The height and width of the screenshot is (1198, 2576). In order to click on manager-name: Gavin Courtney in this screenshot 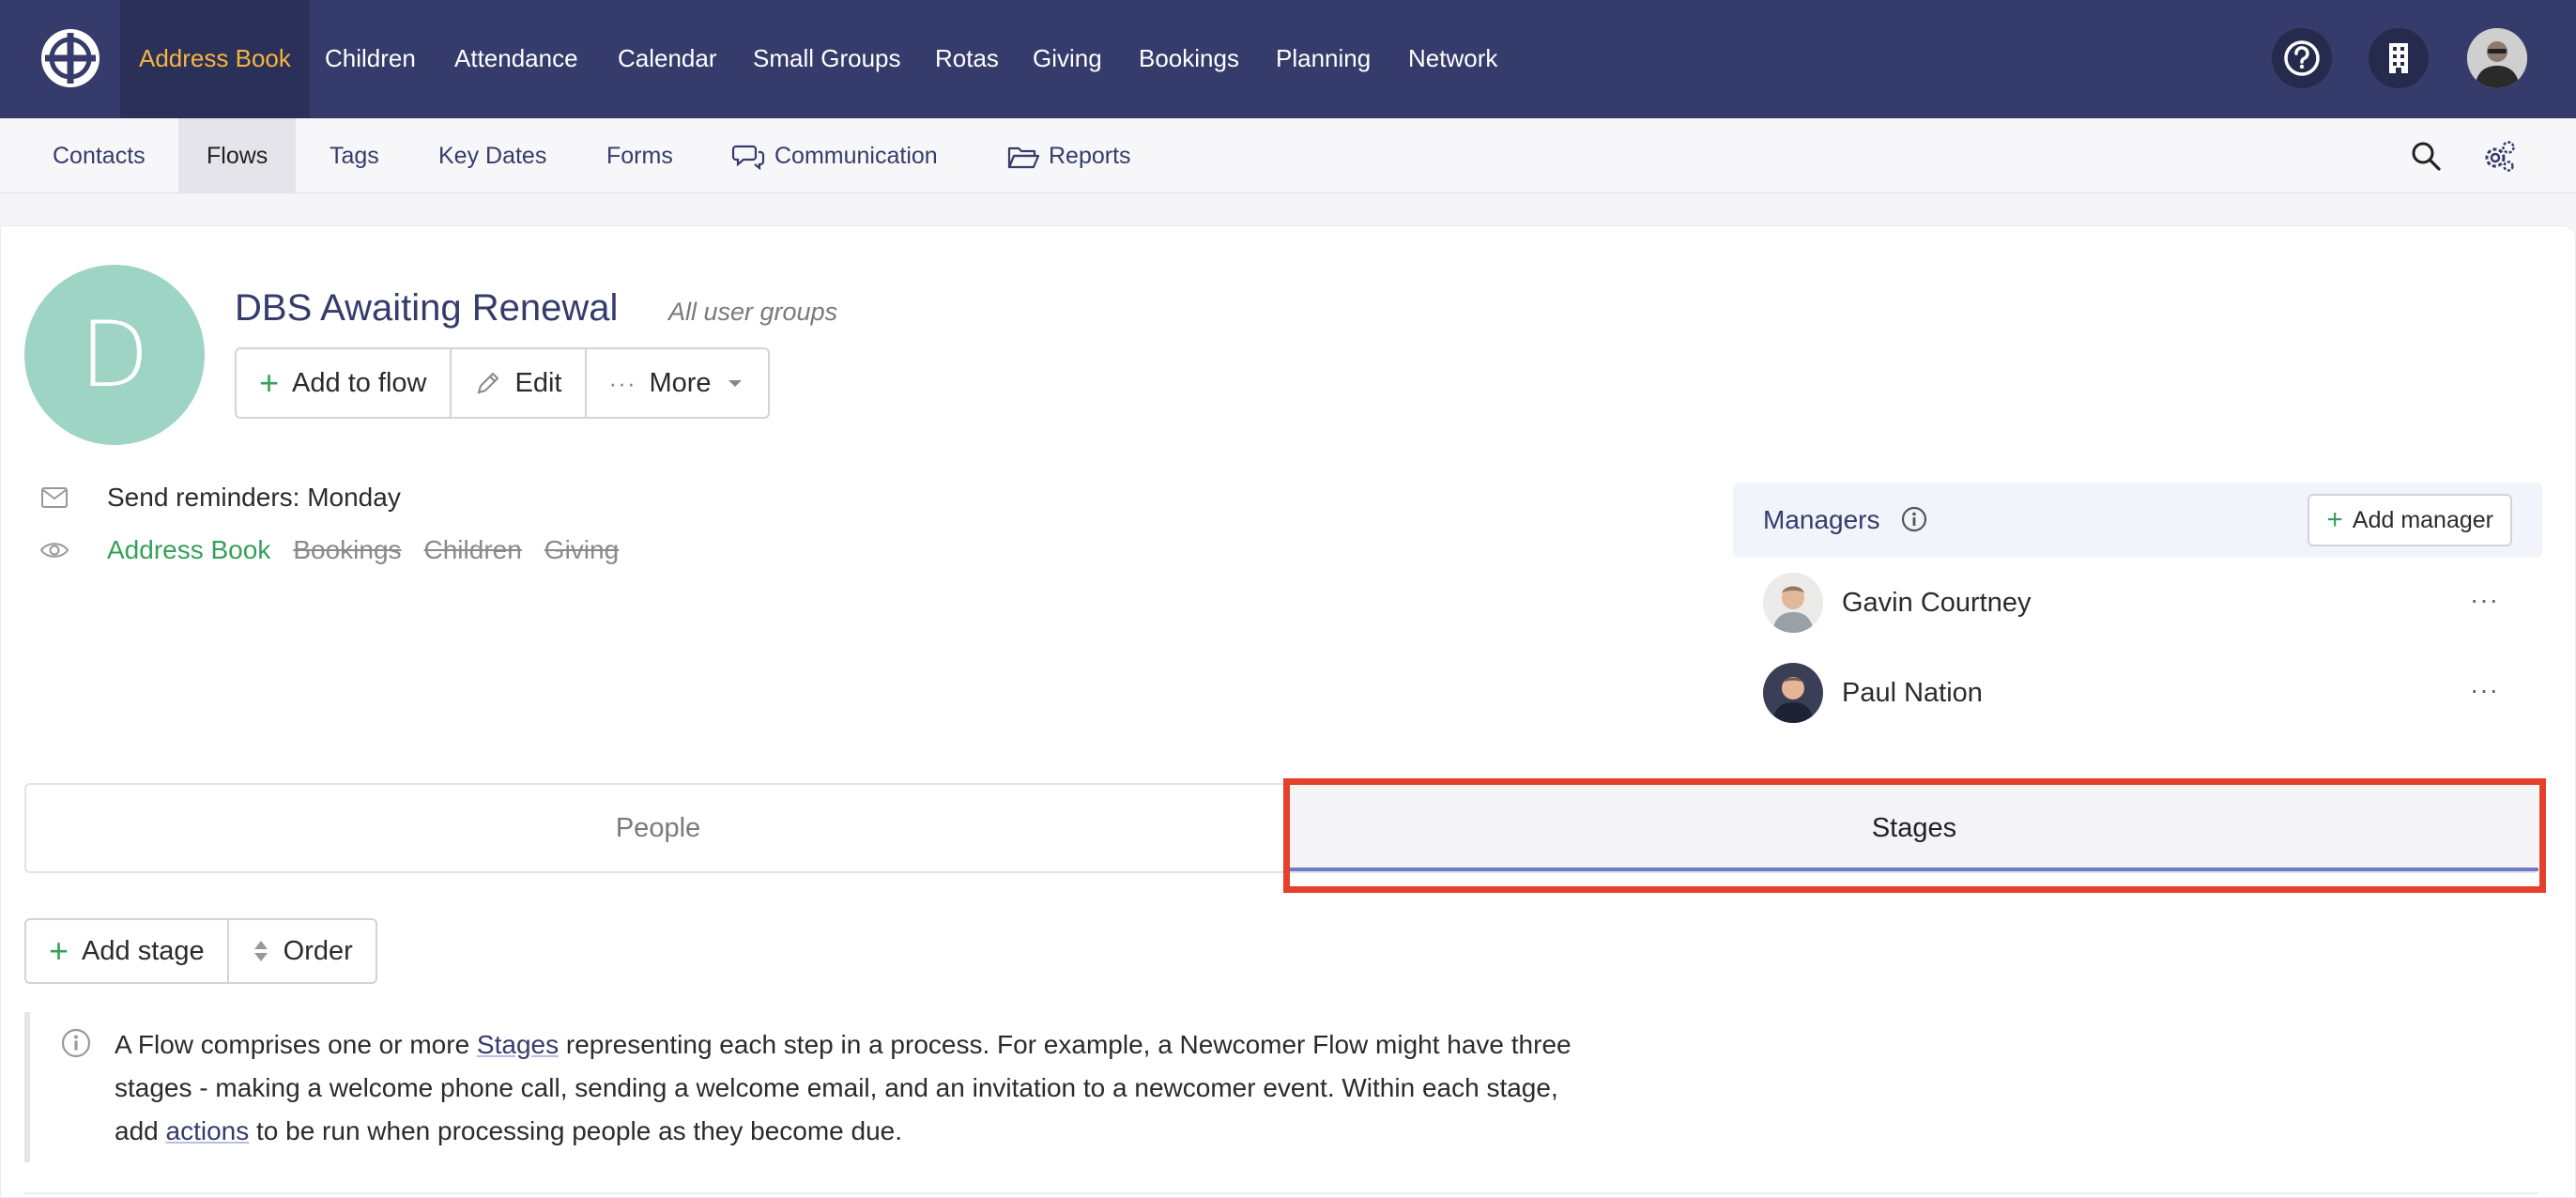, I will do `click(1937, 602)`.